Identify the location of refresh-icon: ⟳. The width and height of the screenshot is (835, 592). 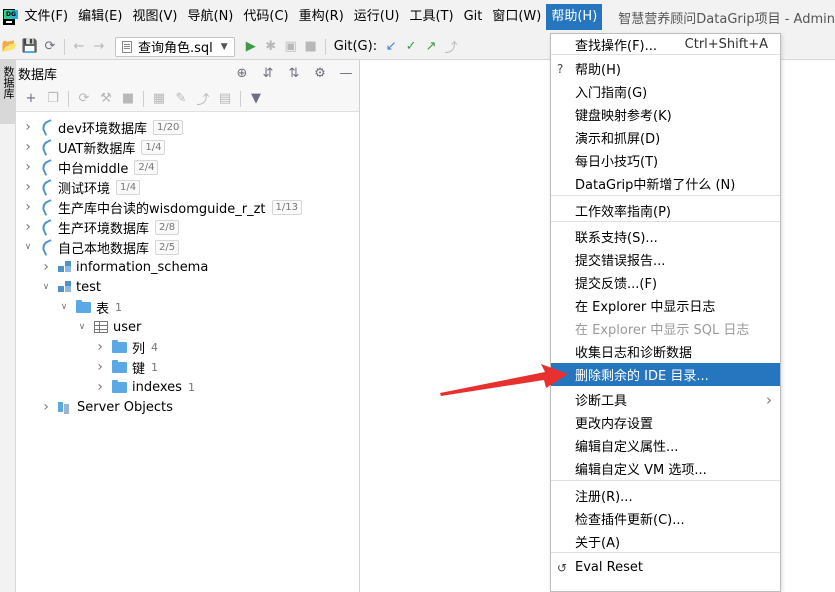
(84, 99).